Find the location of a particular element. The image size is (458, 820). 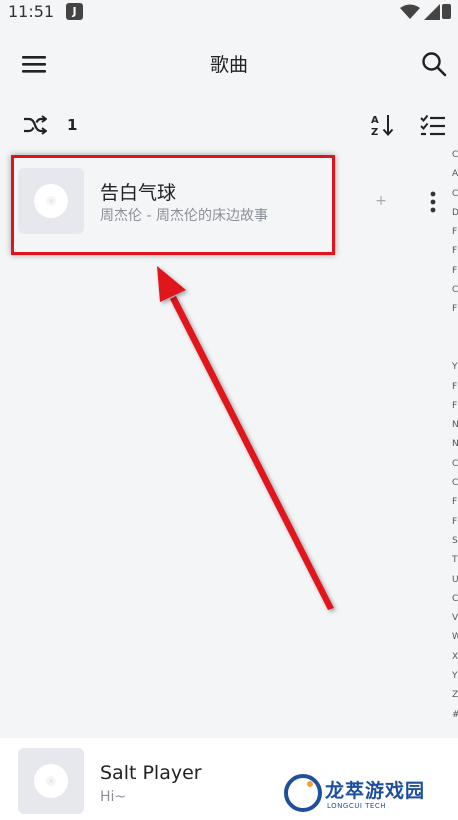

sort-az-icon: A Z is located at coordinates (382, 126).